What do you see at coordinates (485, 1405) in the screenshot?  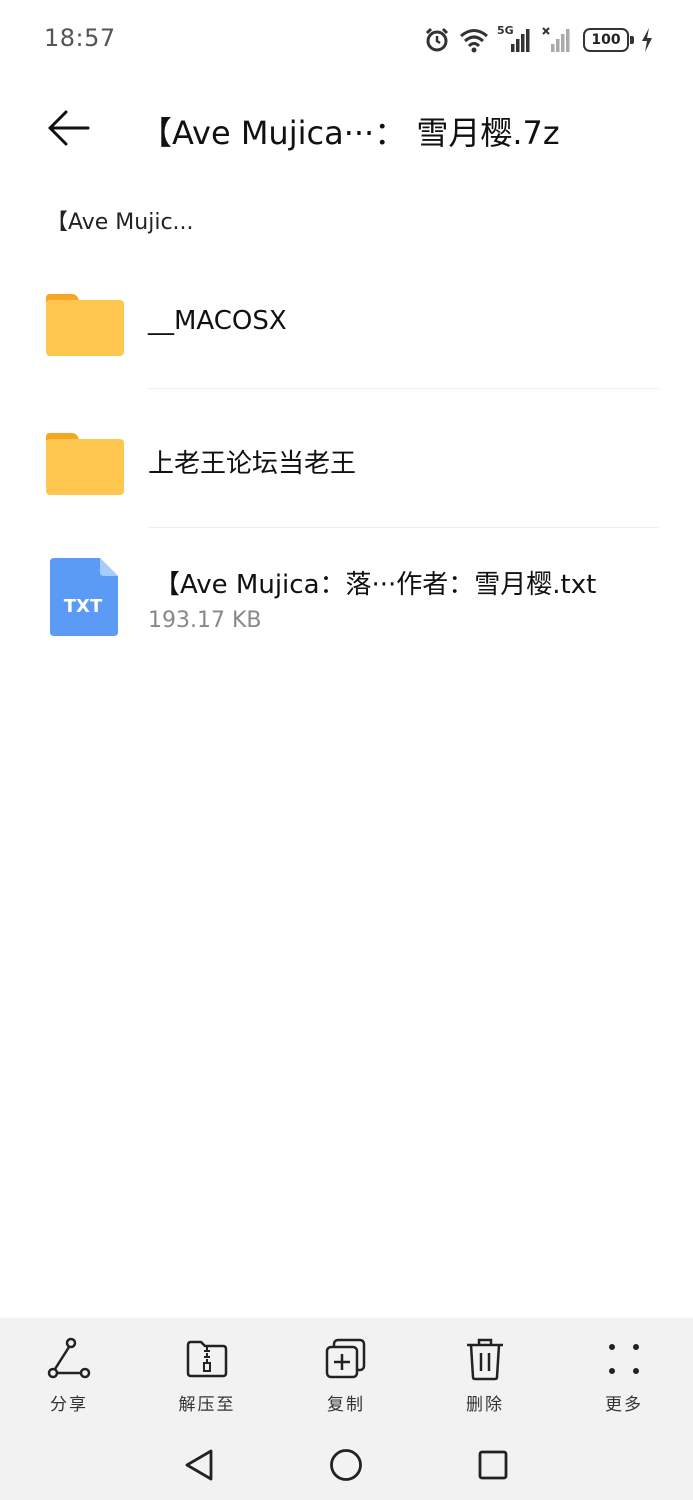 I see `delete-label: 删除` at bounding box center [485, 1405].